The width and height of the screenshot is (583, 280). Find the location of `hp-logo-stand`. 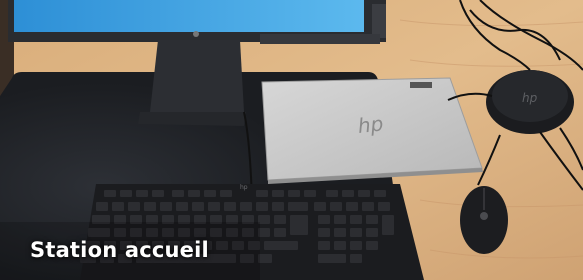

hp-logo-stand is located at coordinates (196, 34).